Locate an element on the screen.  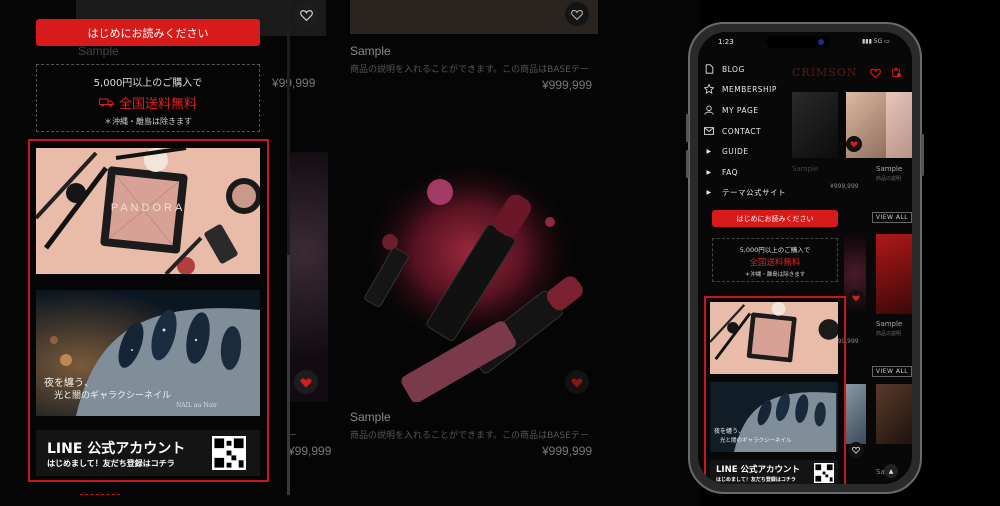
makeup-illustration is located at coordinates (774, 338).